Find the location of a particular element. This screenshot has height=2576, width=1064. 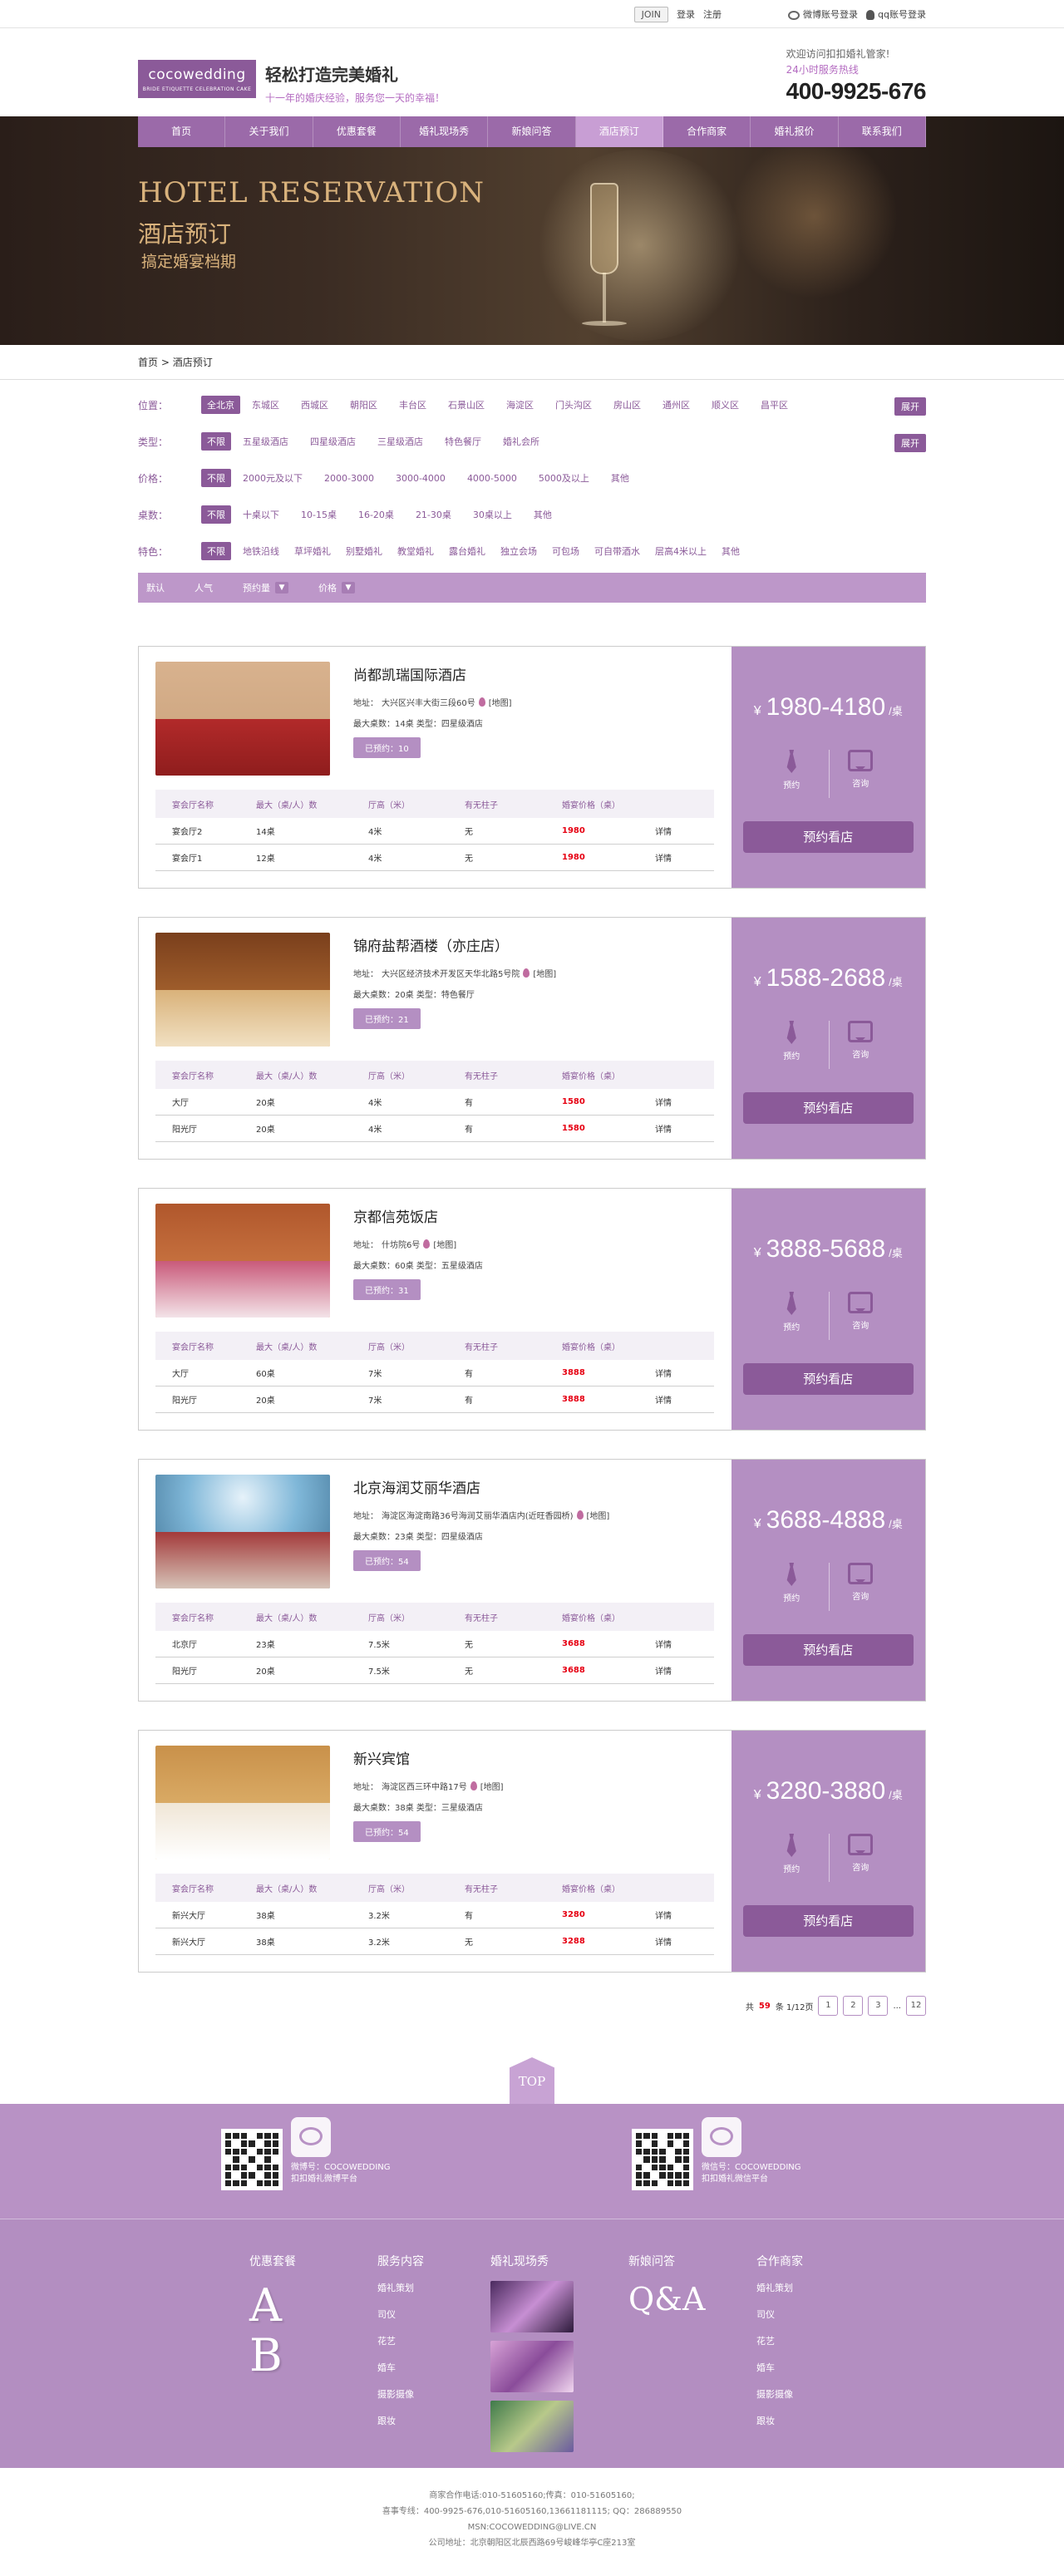

filter-option: 朝阳区 is located at coordinates (363, 404).